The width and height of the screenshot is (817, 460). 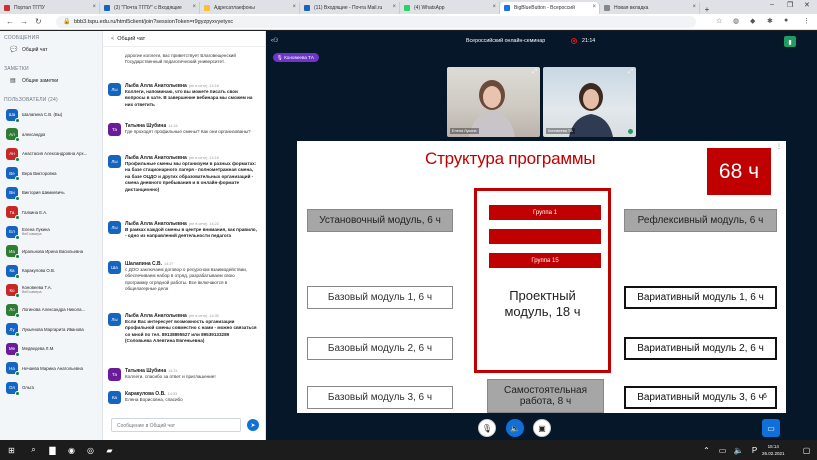 What do you see at coordinates (90, 450) in the screenshot?
I see `chrome-icon: ◎` at bounding box center [90, 450].